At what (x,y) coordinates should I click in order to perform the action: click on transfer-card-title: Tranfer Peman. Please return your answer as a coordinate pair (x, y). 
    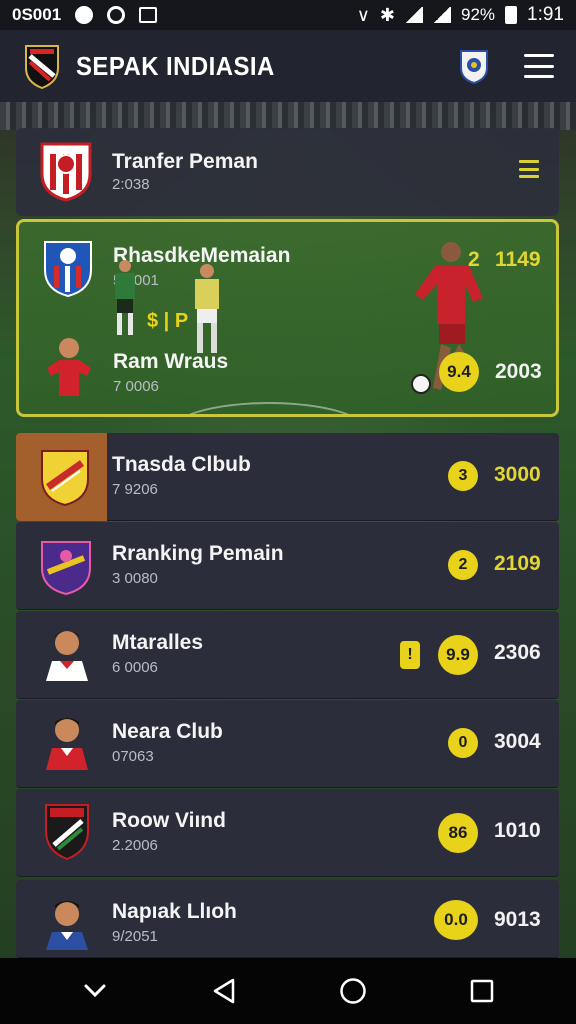
    Looking at the image, I should click on (185, 161).